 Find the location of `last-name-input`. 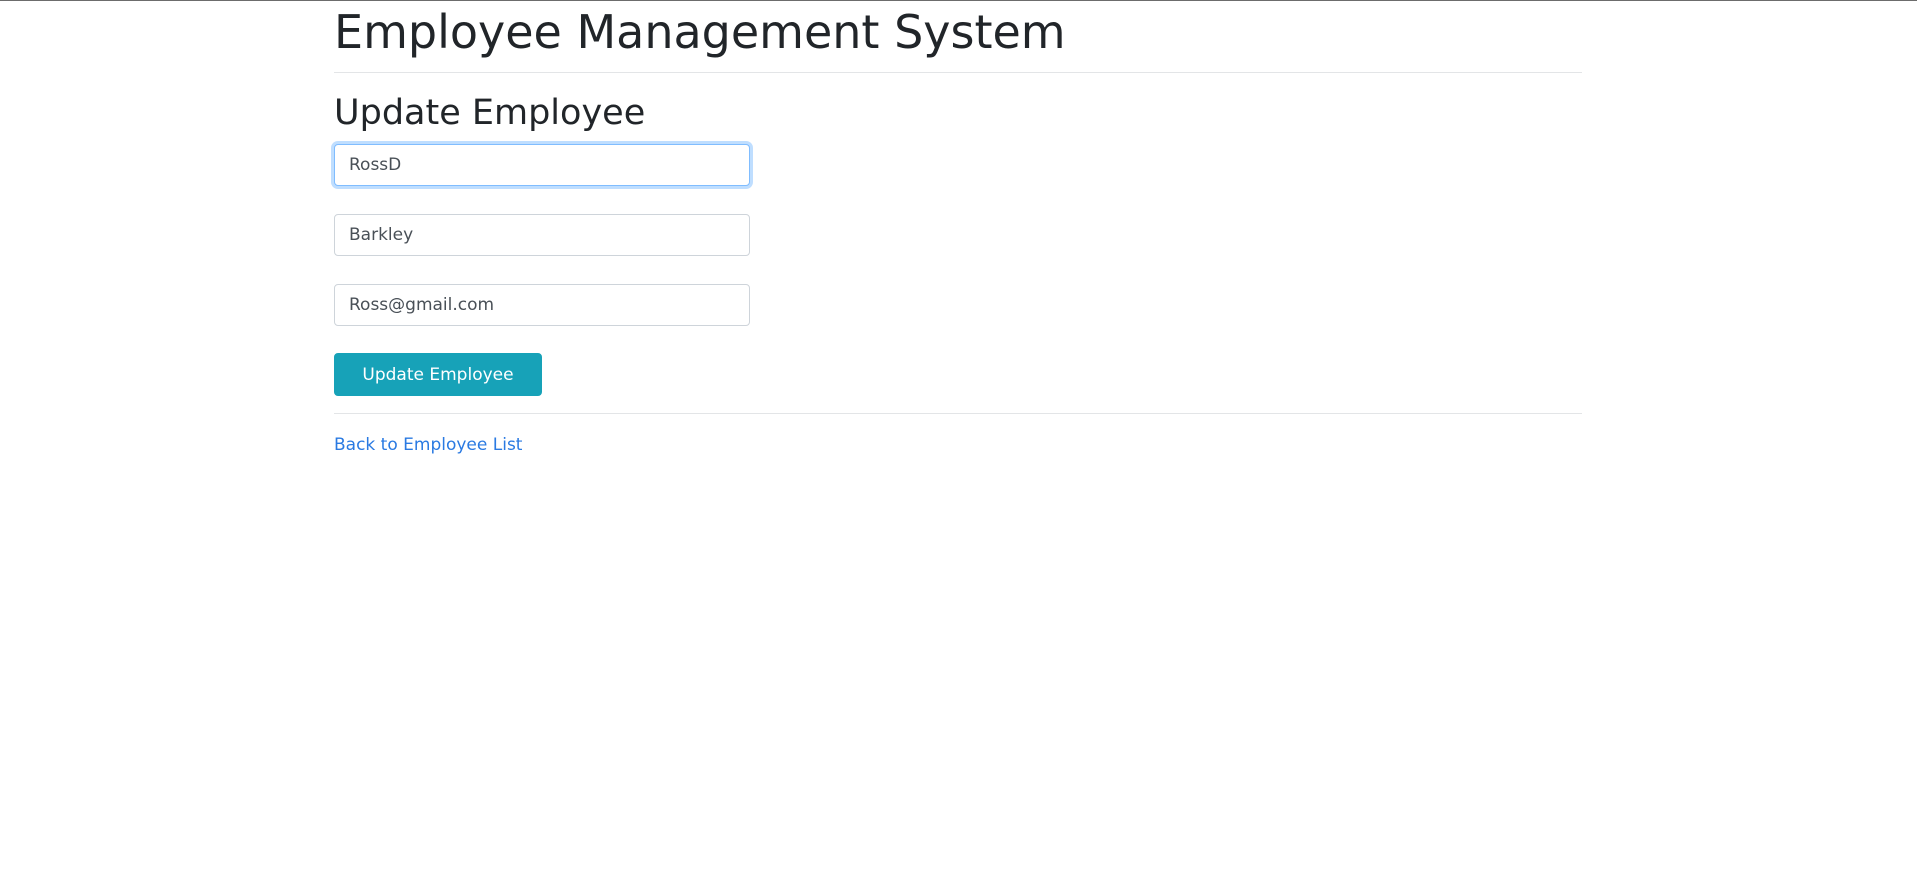

last-name-input is located at coordinates (542, 235).